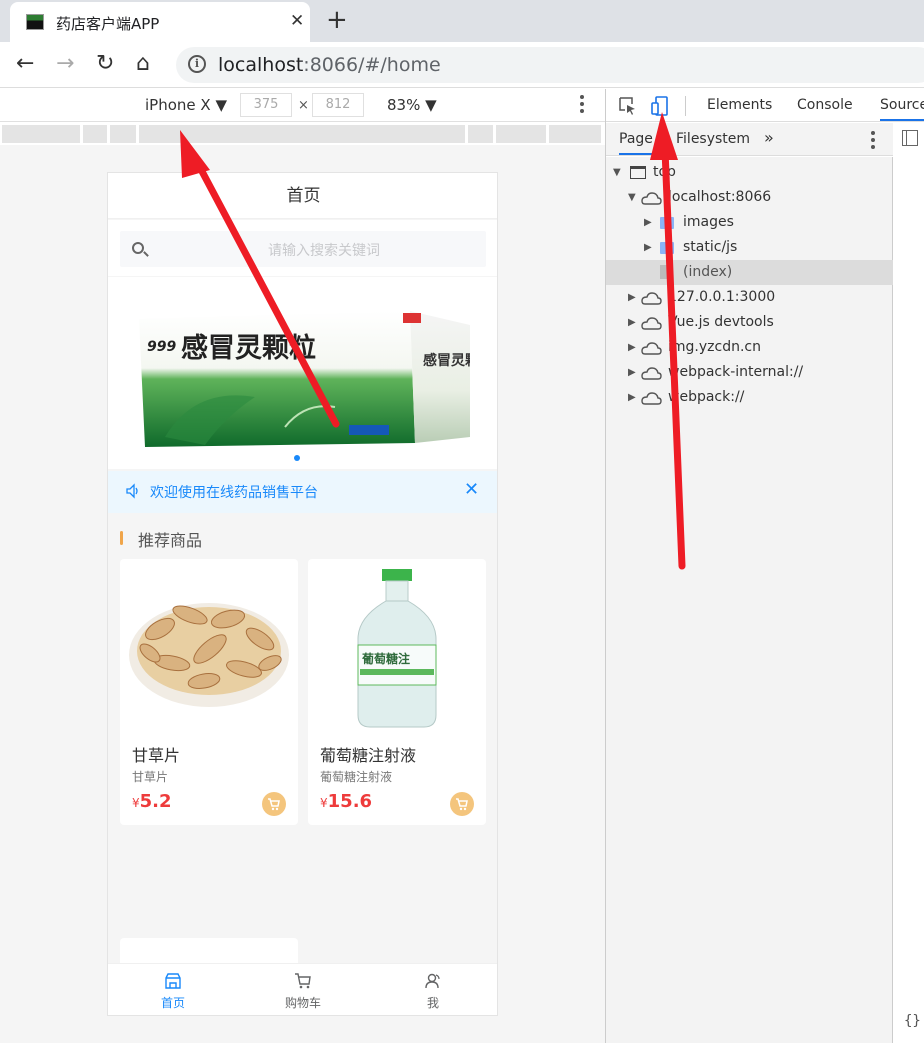 The height and width of the screenshot is (1043, 924). I want to click on toolbar-divider, so click(685, 106).